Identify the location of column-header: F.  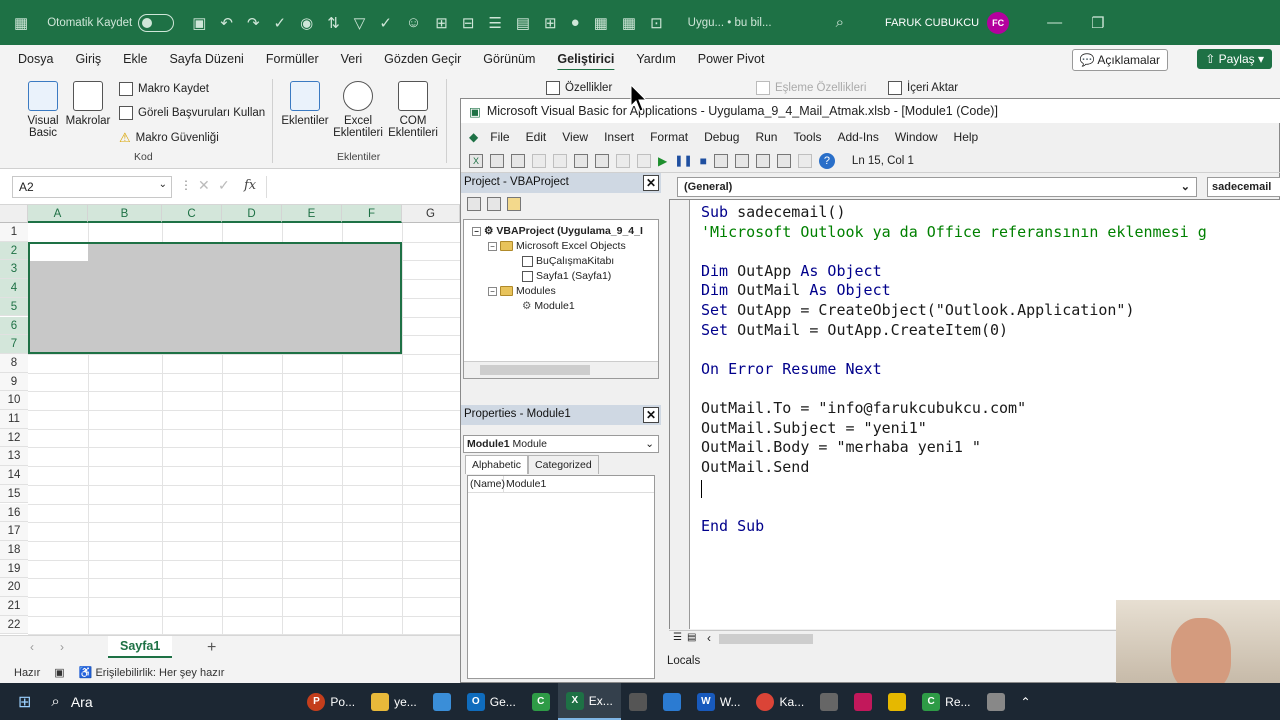
(372, 214).